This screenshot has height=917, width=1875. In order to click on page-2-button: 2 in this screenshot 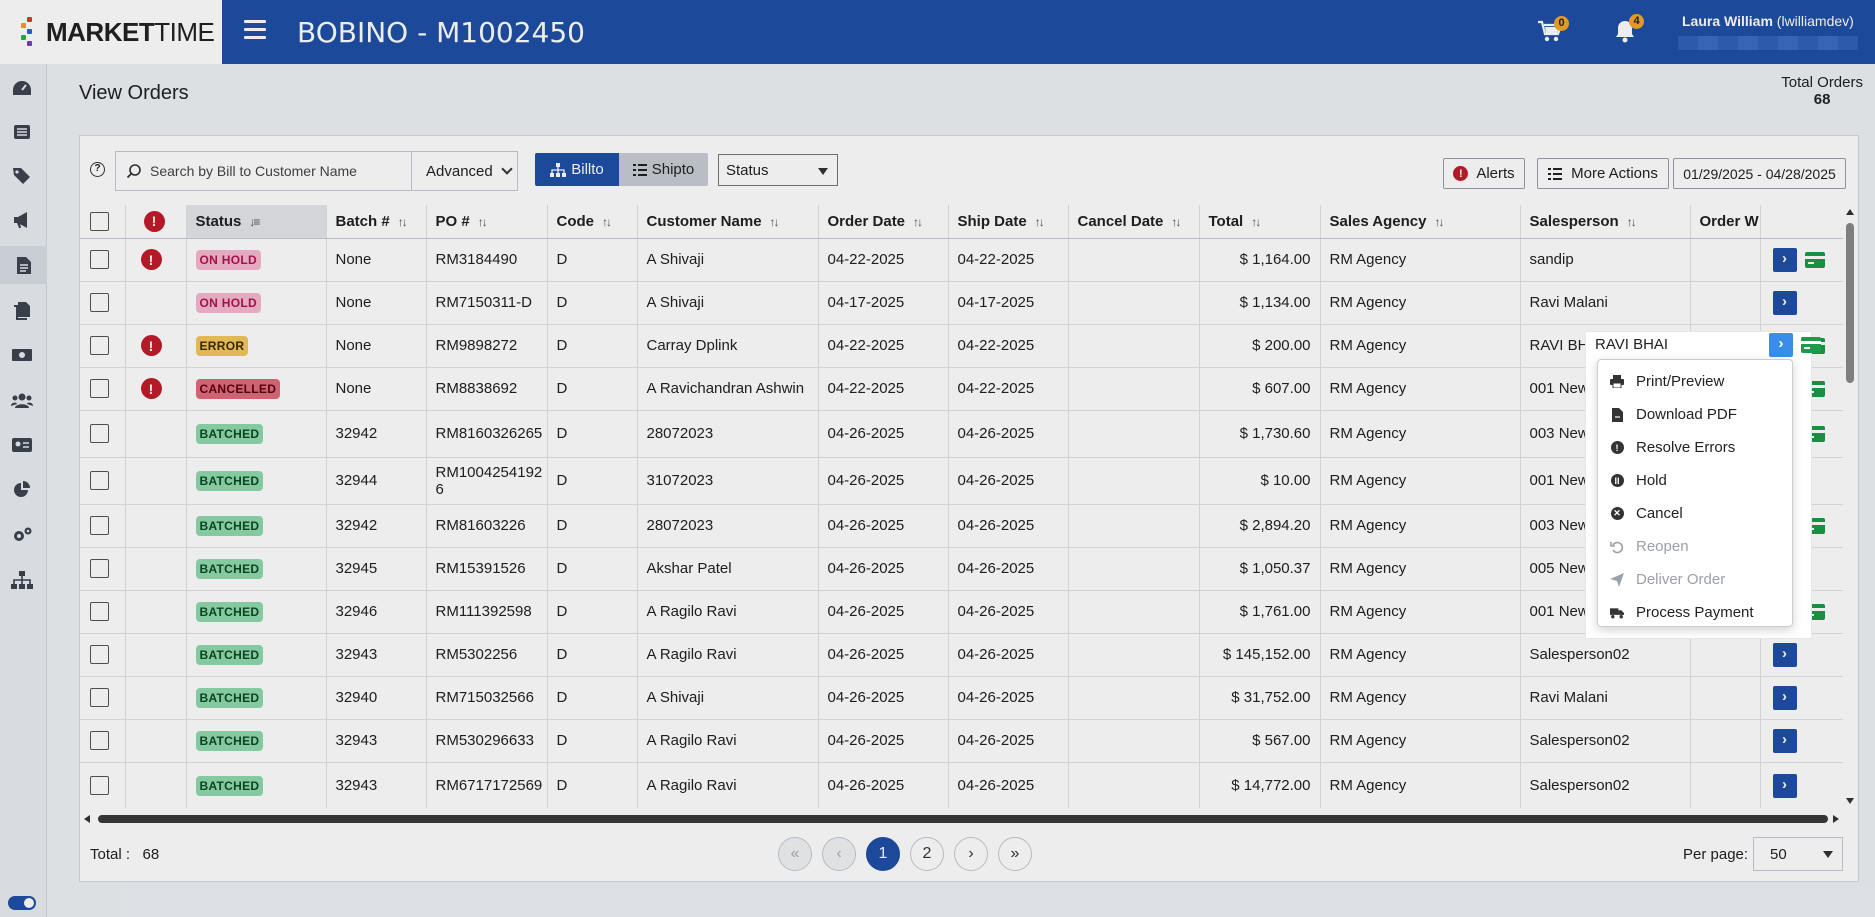, I will do `click(927, 854)`.